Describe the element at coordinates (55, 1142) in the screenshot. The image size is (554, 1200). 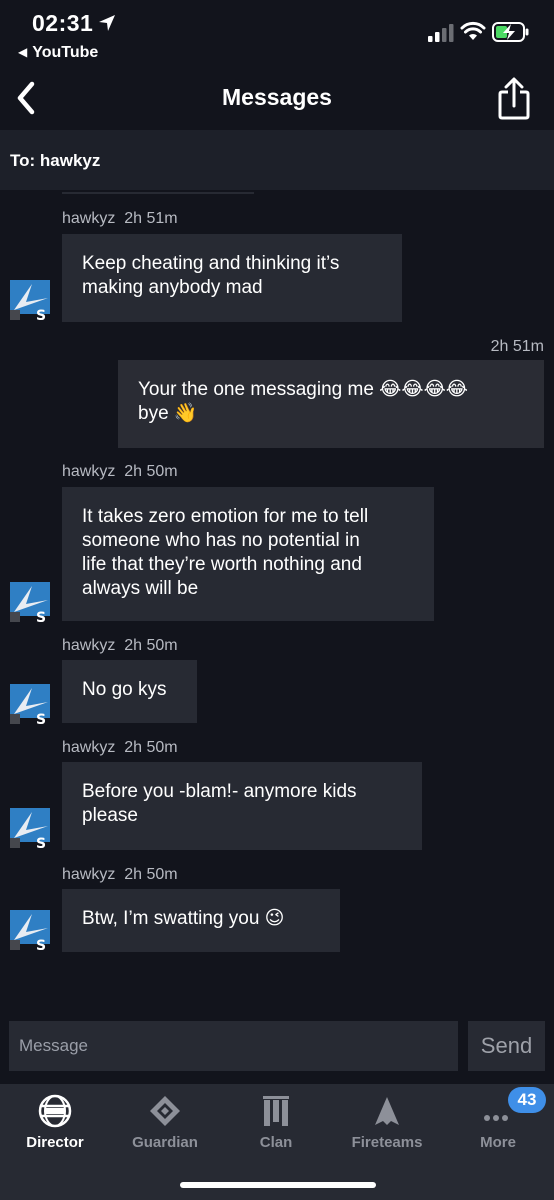
I see `tab-label: Director` at that location.